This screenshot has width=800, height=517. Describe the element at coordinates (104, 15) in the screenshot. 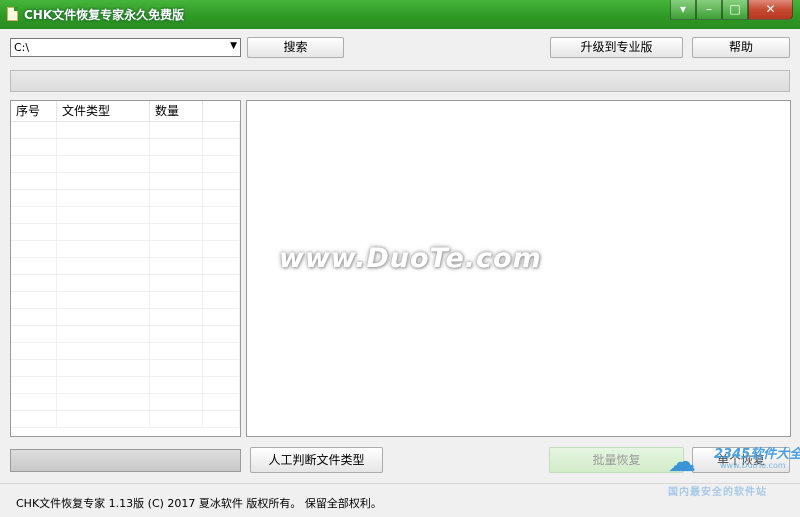

I see `window-title: CHK文件恢复专家永久免费版` at that location.